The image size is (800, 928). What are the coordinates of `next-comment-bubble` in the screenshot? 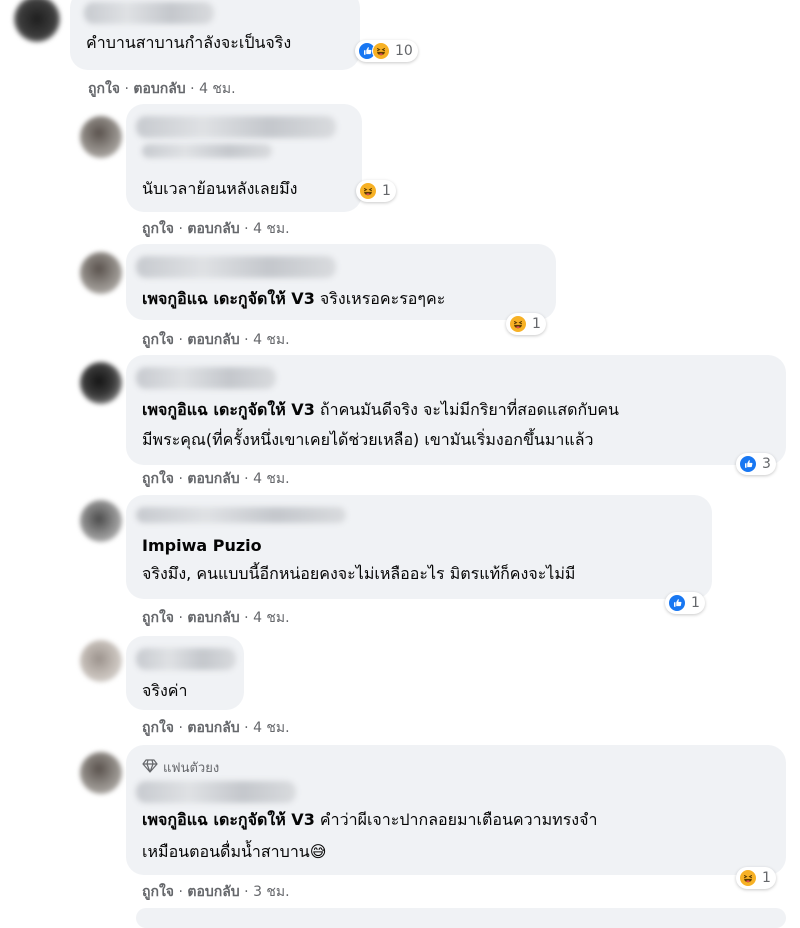 It's located at (461, 918).